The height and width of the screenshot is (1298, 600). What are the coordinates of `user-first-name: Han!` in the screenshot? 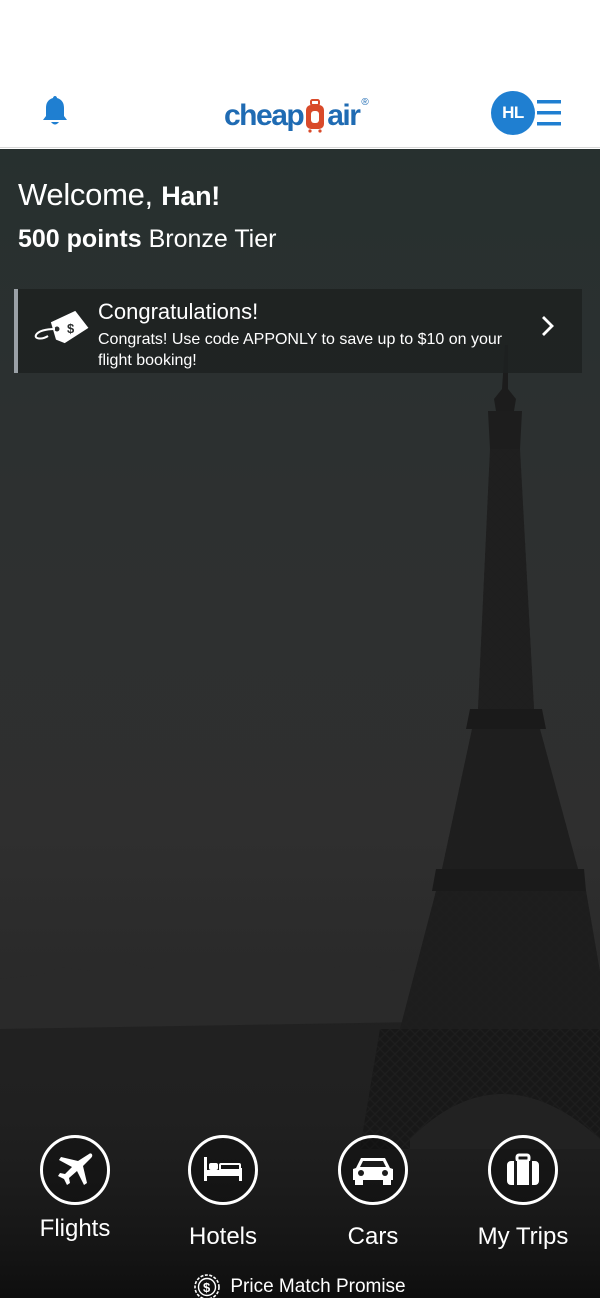 It's located at (190, 196).